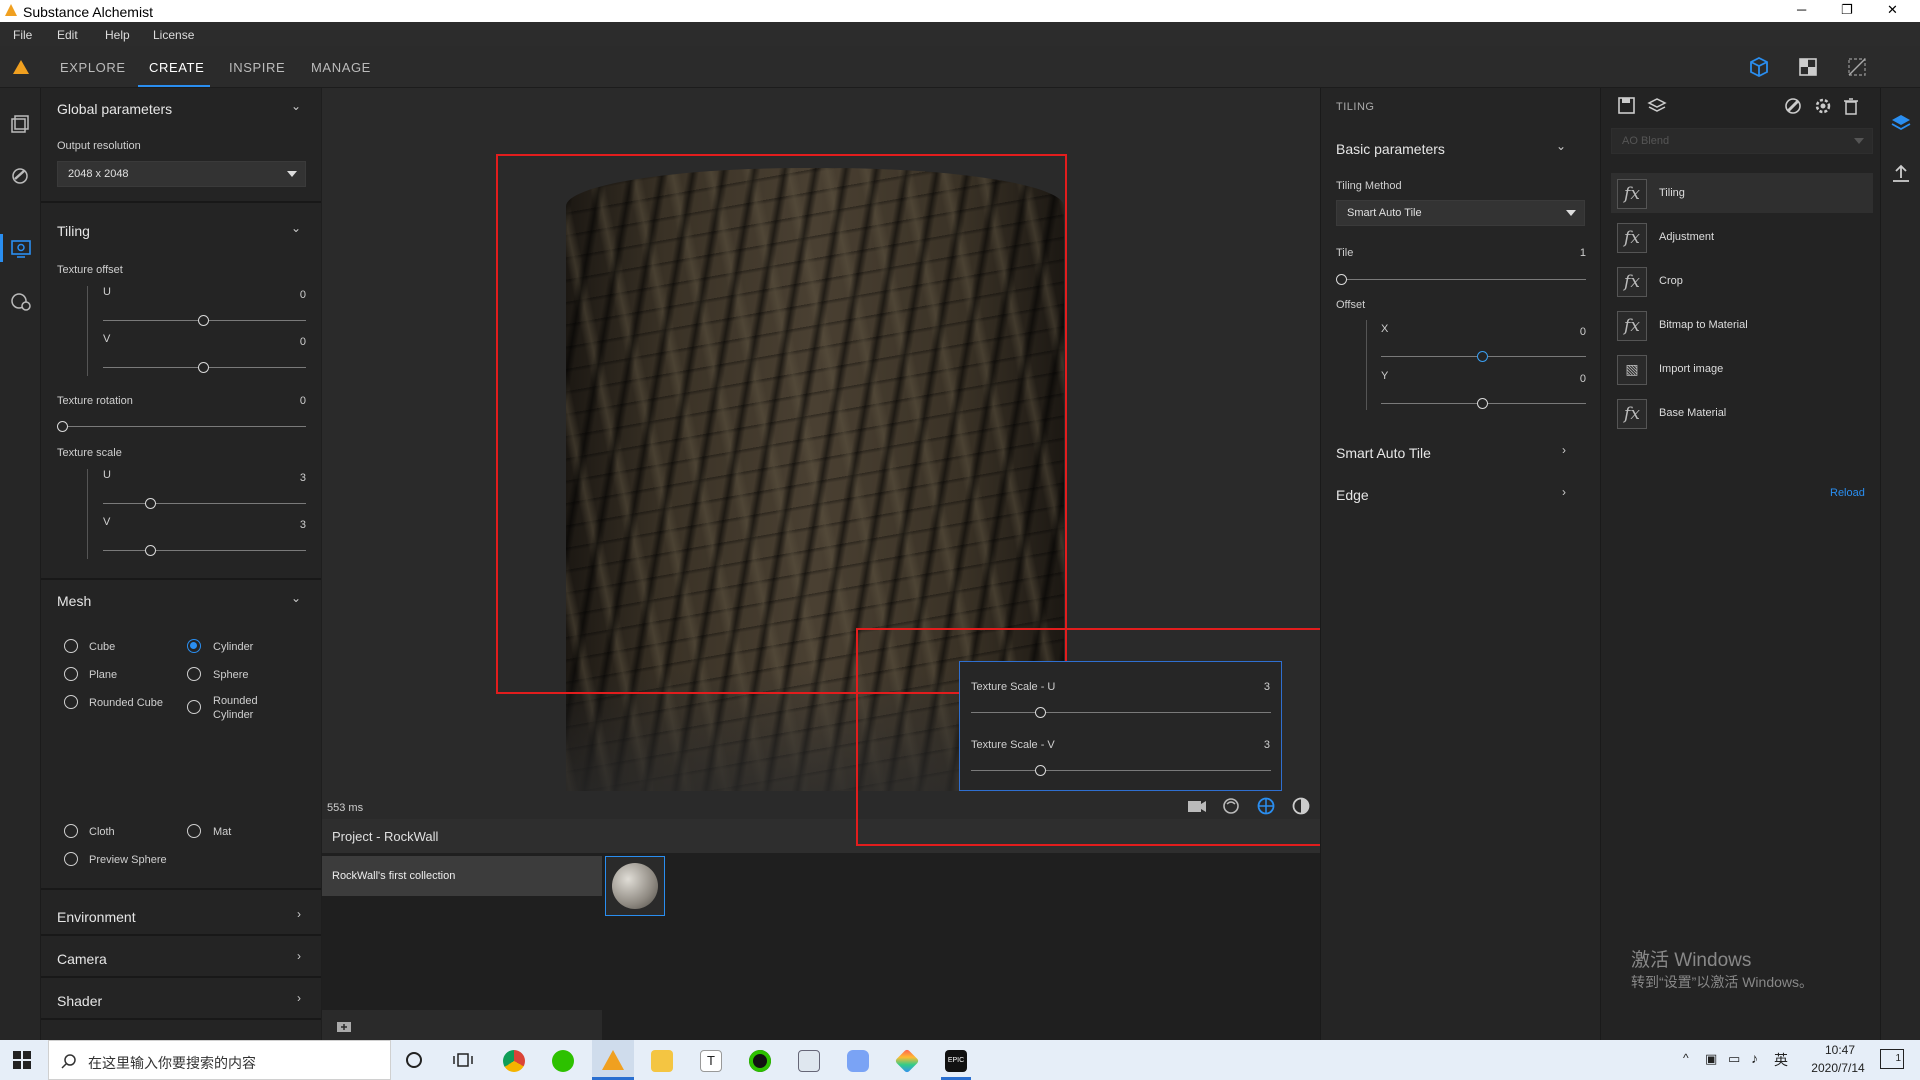 Image resolution: width=1920 pixels, height=1080 pixels. What do you see at coordinates (1892, 1059) in the screenshot?
I see `notification-center-icon: 1` at bounding box center [1892, 1059].